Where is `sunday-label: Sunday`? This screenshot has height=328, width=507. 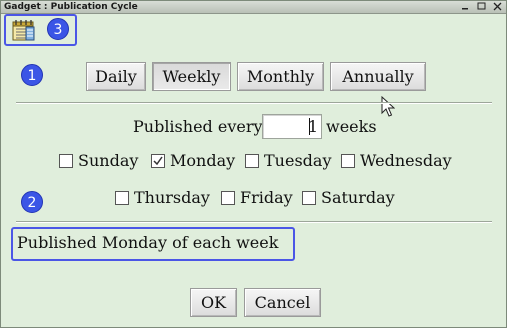
sunday-label: Sunday is located at coordinates (108, 160).